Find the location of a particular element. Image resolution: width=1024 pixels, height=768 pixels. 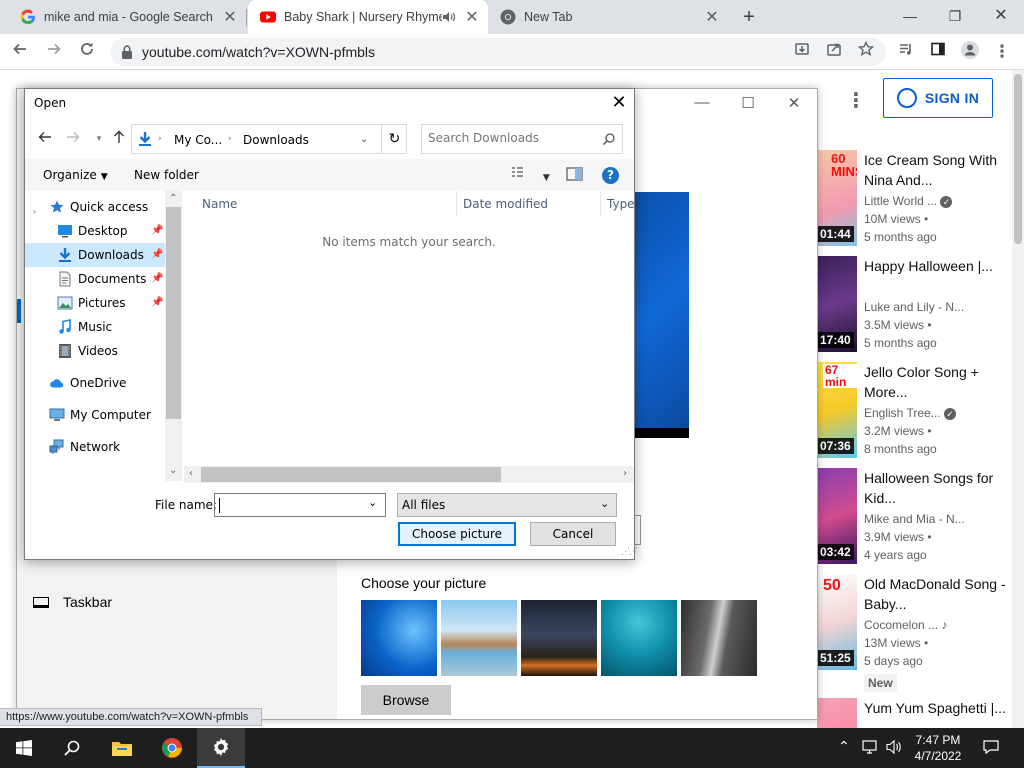

start-button is located at coordinates (24, 748).